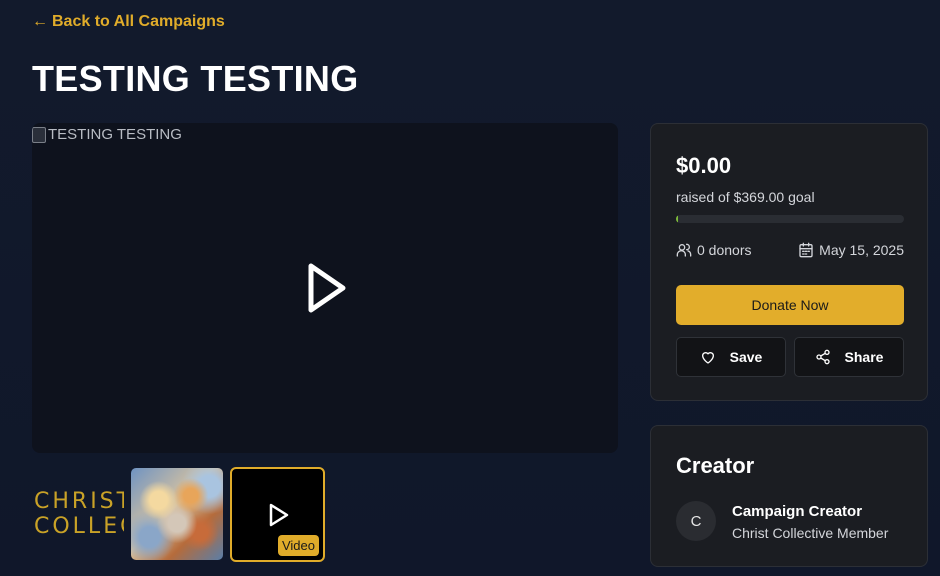 The image size is (940, 576). Describe the element at coordinates (864, 357) in the screenshot. I see `share-label: Share` at that location.